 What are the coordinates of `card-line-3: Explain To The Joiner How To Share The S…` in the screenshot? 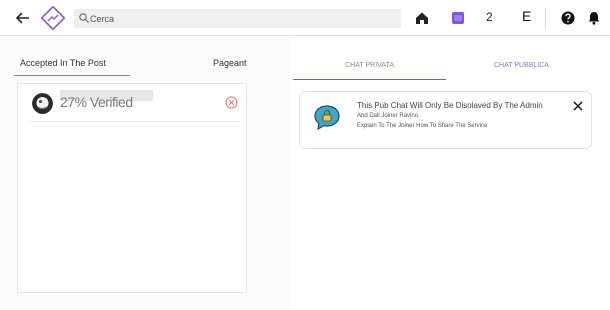 It's located at (422, 126).